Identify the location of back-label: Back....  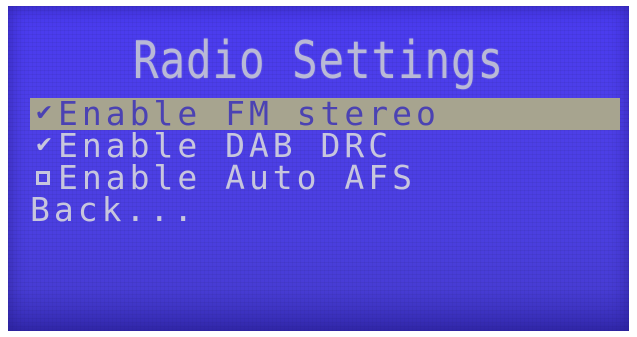
(114, 209).